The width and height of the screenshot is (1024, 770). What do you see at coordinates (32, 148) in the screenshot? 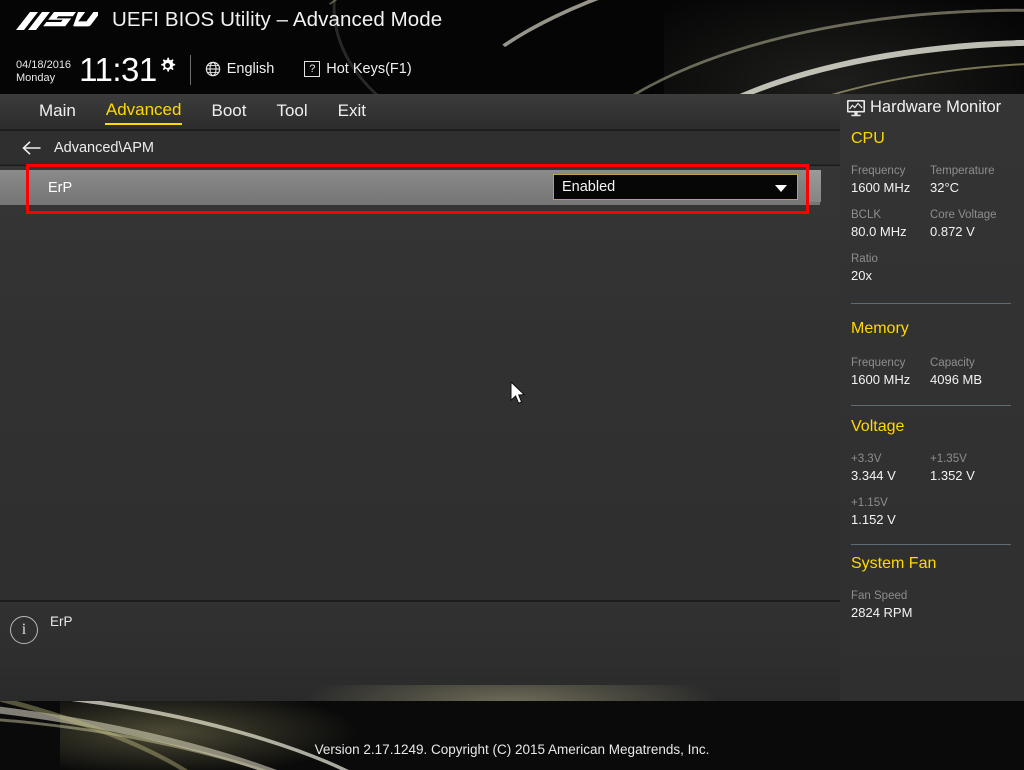
I see `back-arrow-icon` at bounding box center [32, 148].